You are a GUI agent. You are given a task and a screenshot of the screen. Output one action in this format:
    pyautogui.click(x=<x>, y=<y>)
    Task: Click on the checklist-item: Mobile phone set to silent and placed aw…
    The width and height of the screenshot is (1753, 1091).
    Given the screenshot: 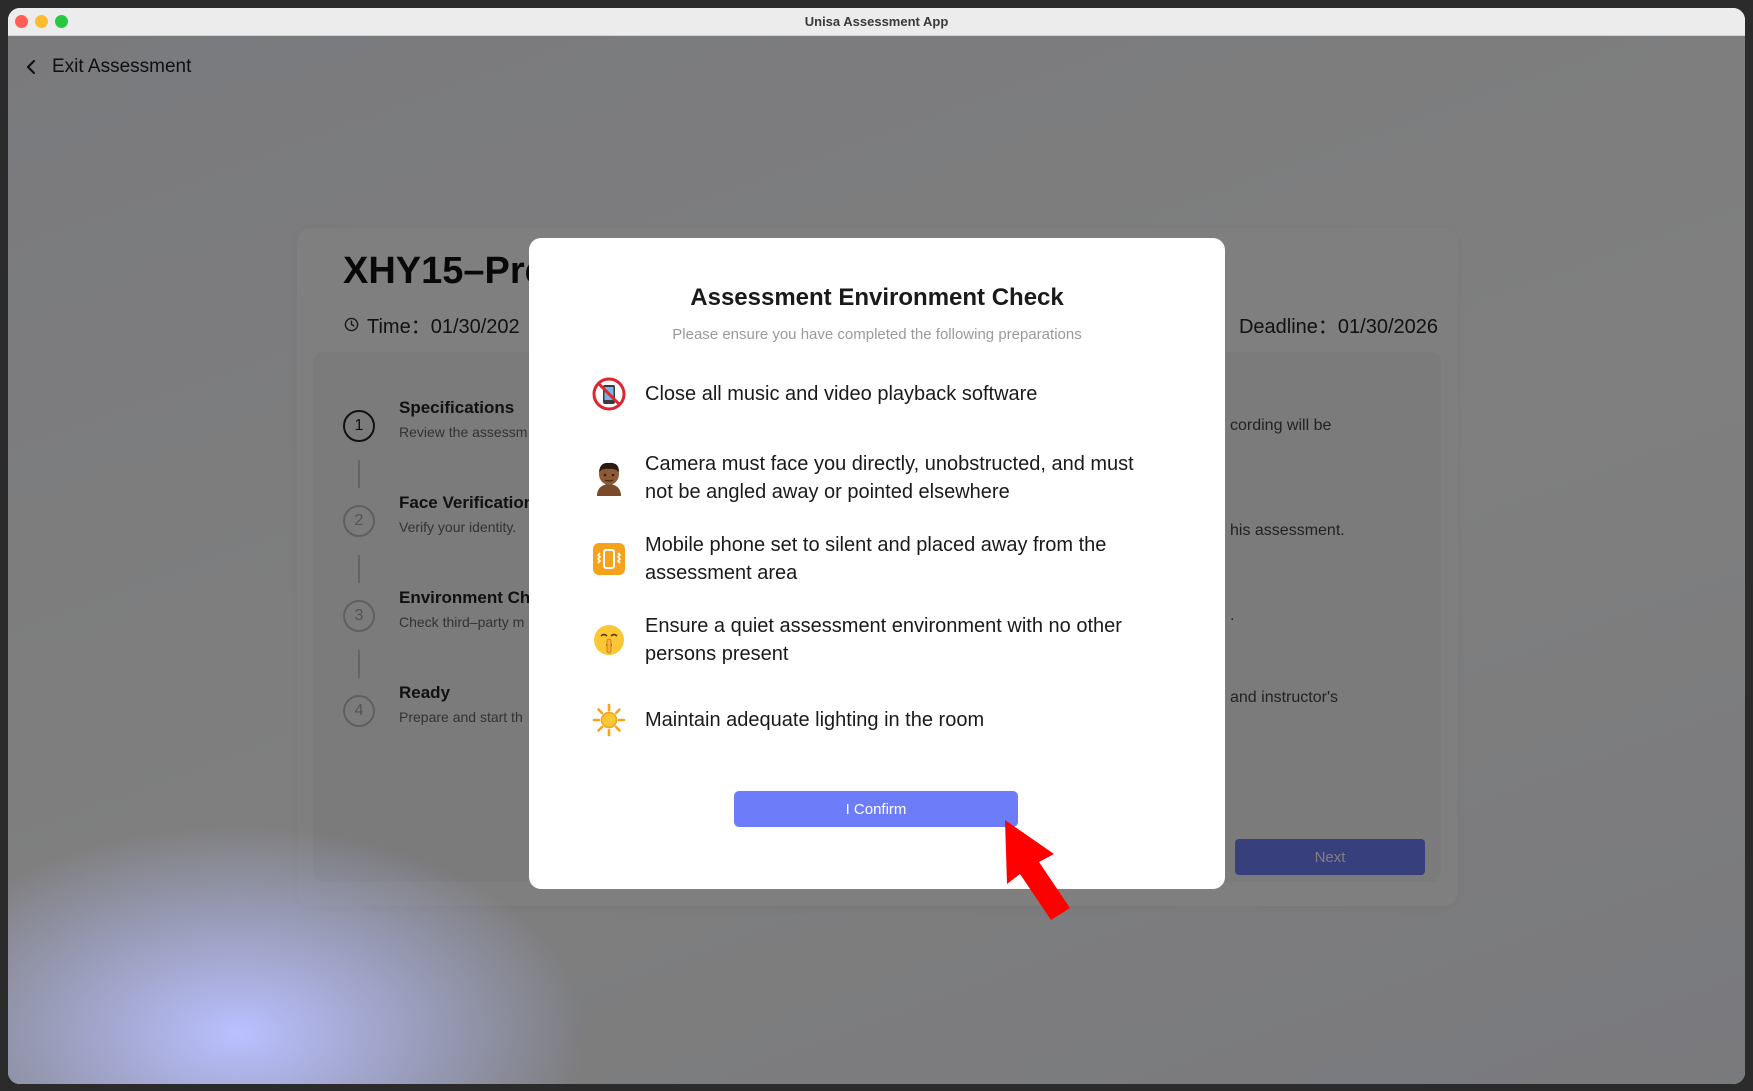 What is the action you would take?
    pyautogui.click(x=873, y=559)
    